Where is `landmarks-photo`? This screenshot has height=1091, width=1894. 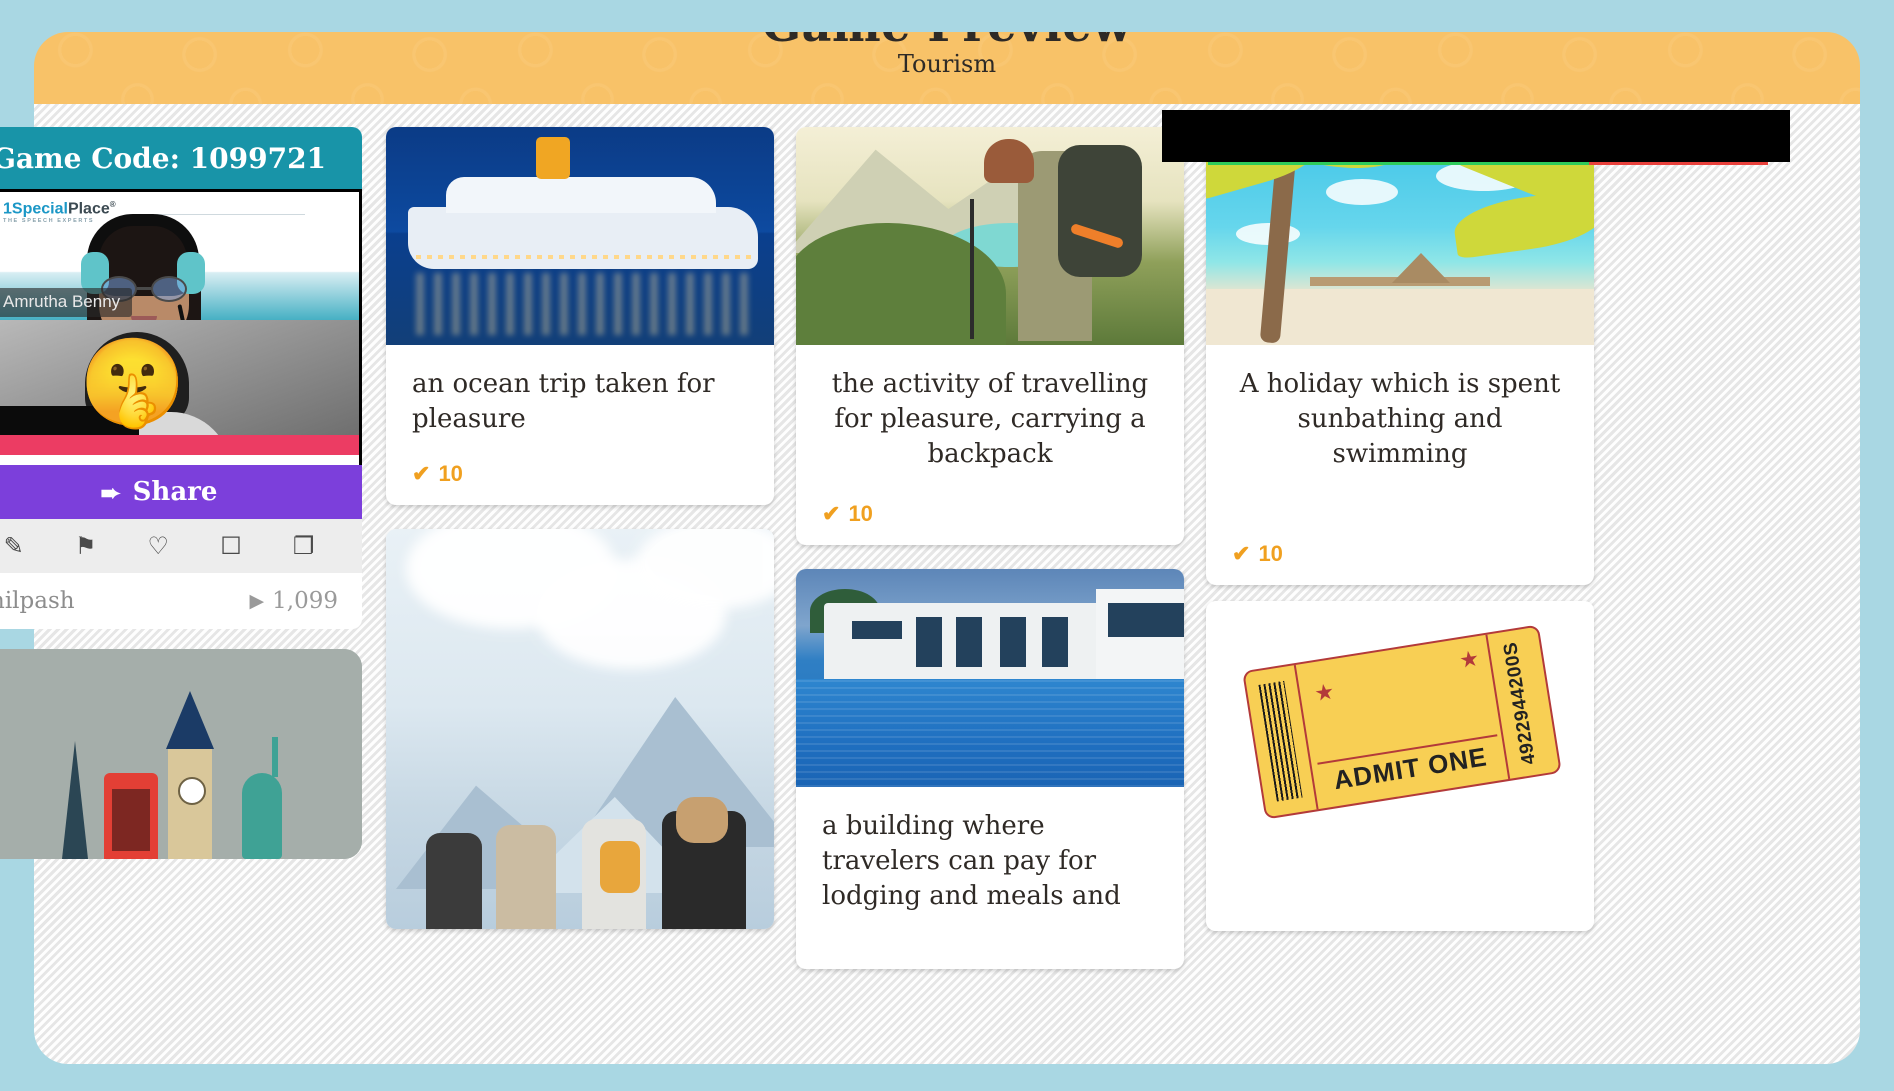 landmarks-photo is located at coordinates (181, 754).